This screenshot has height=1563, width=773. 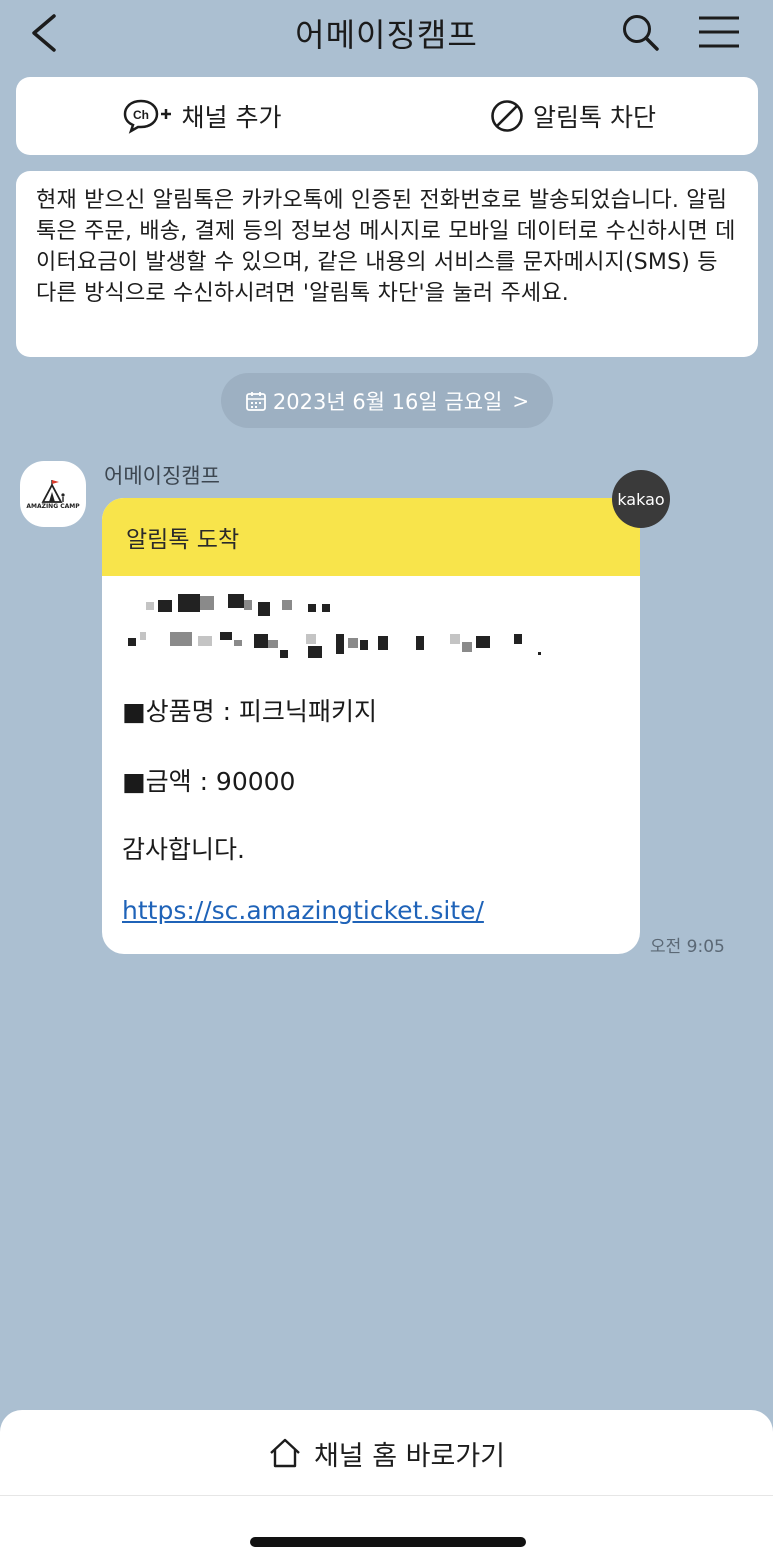 What do you see at coordinates (231, 117) in the screenshot?
I see `add-channel-label: 채널 추가` at bounding box center [231, 117].